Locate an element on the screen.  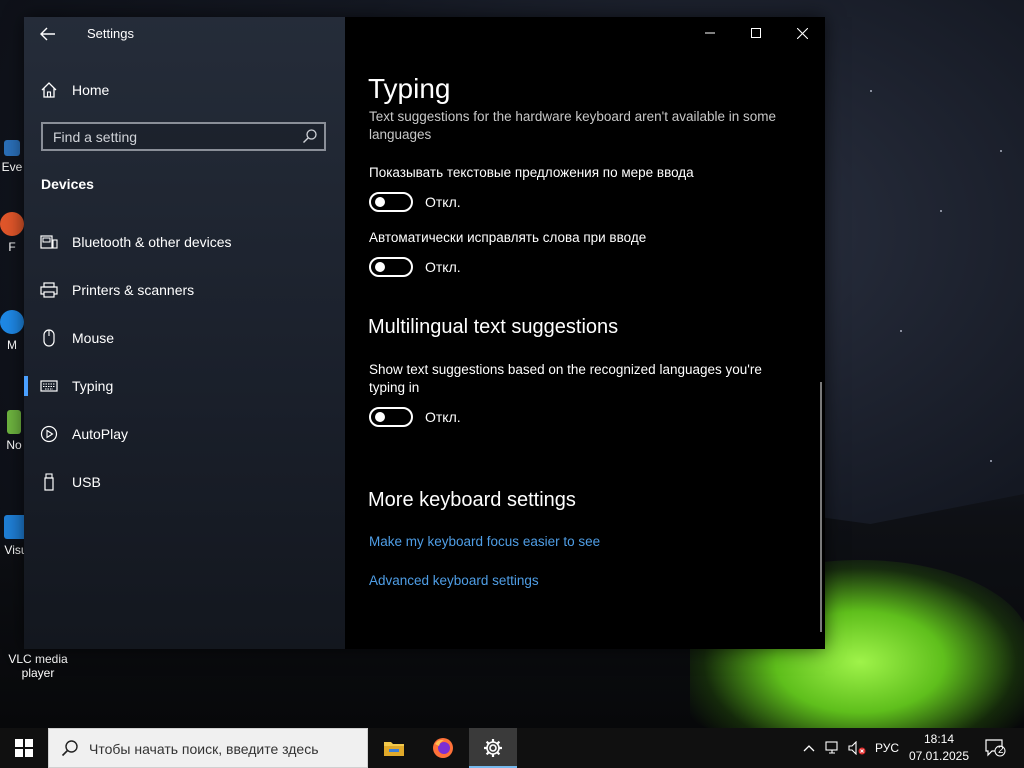
page-title: Typing is located at coordinates (409, 88).